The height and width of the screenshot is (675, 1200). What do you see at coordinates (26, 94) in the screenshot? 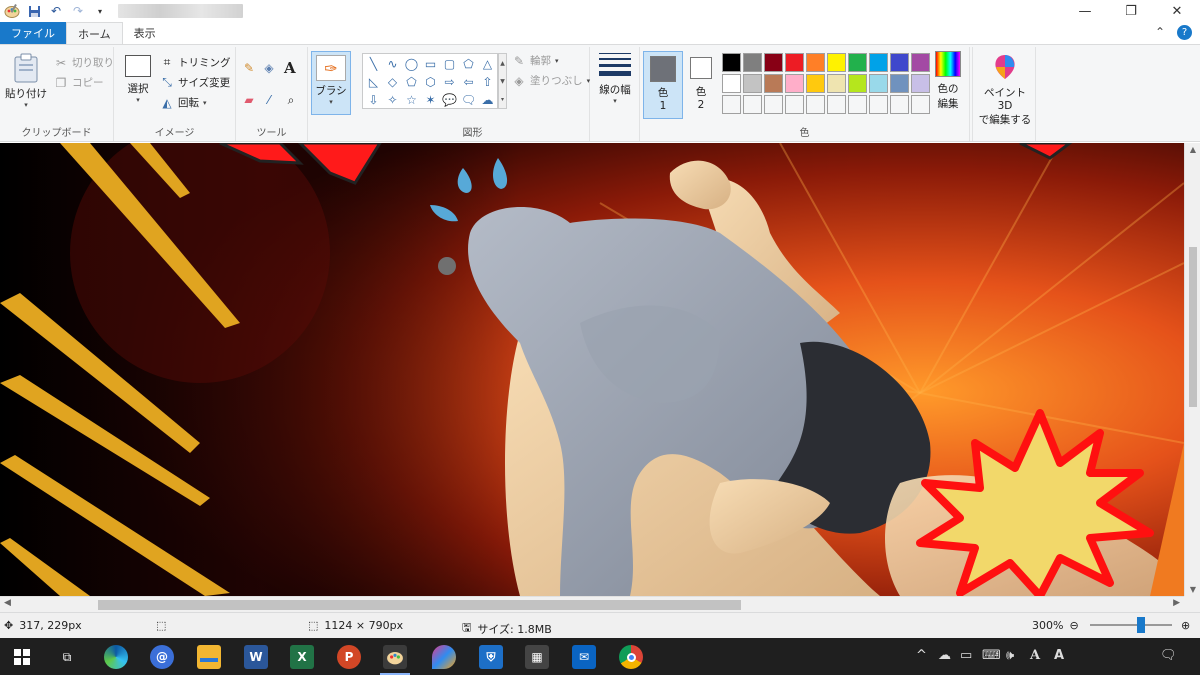
I see `paste-label: 貼り付け` at bounding box center [26, 94].